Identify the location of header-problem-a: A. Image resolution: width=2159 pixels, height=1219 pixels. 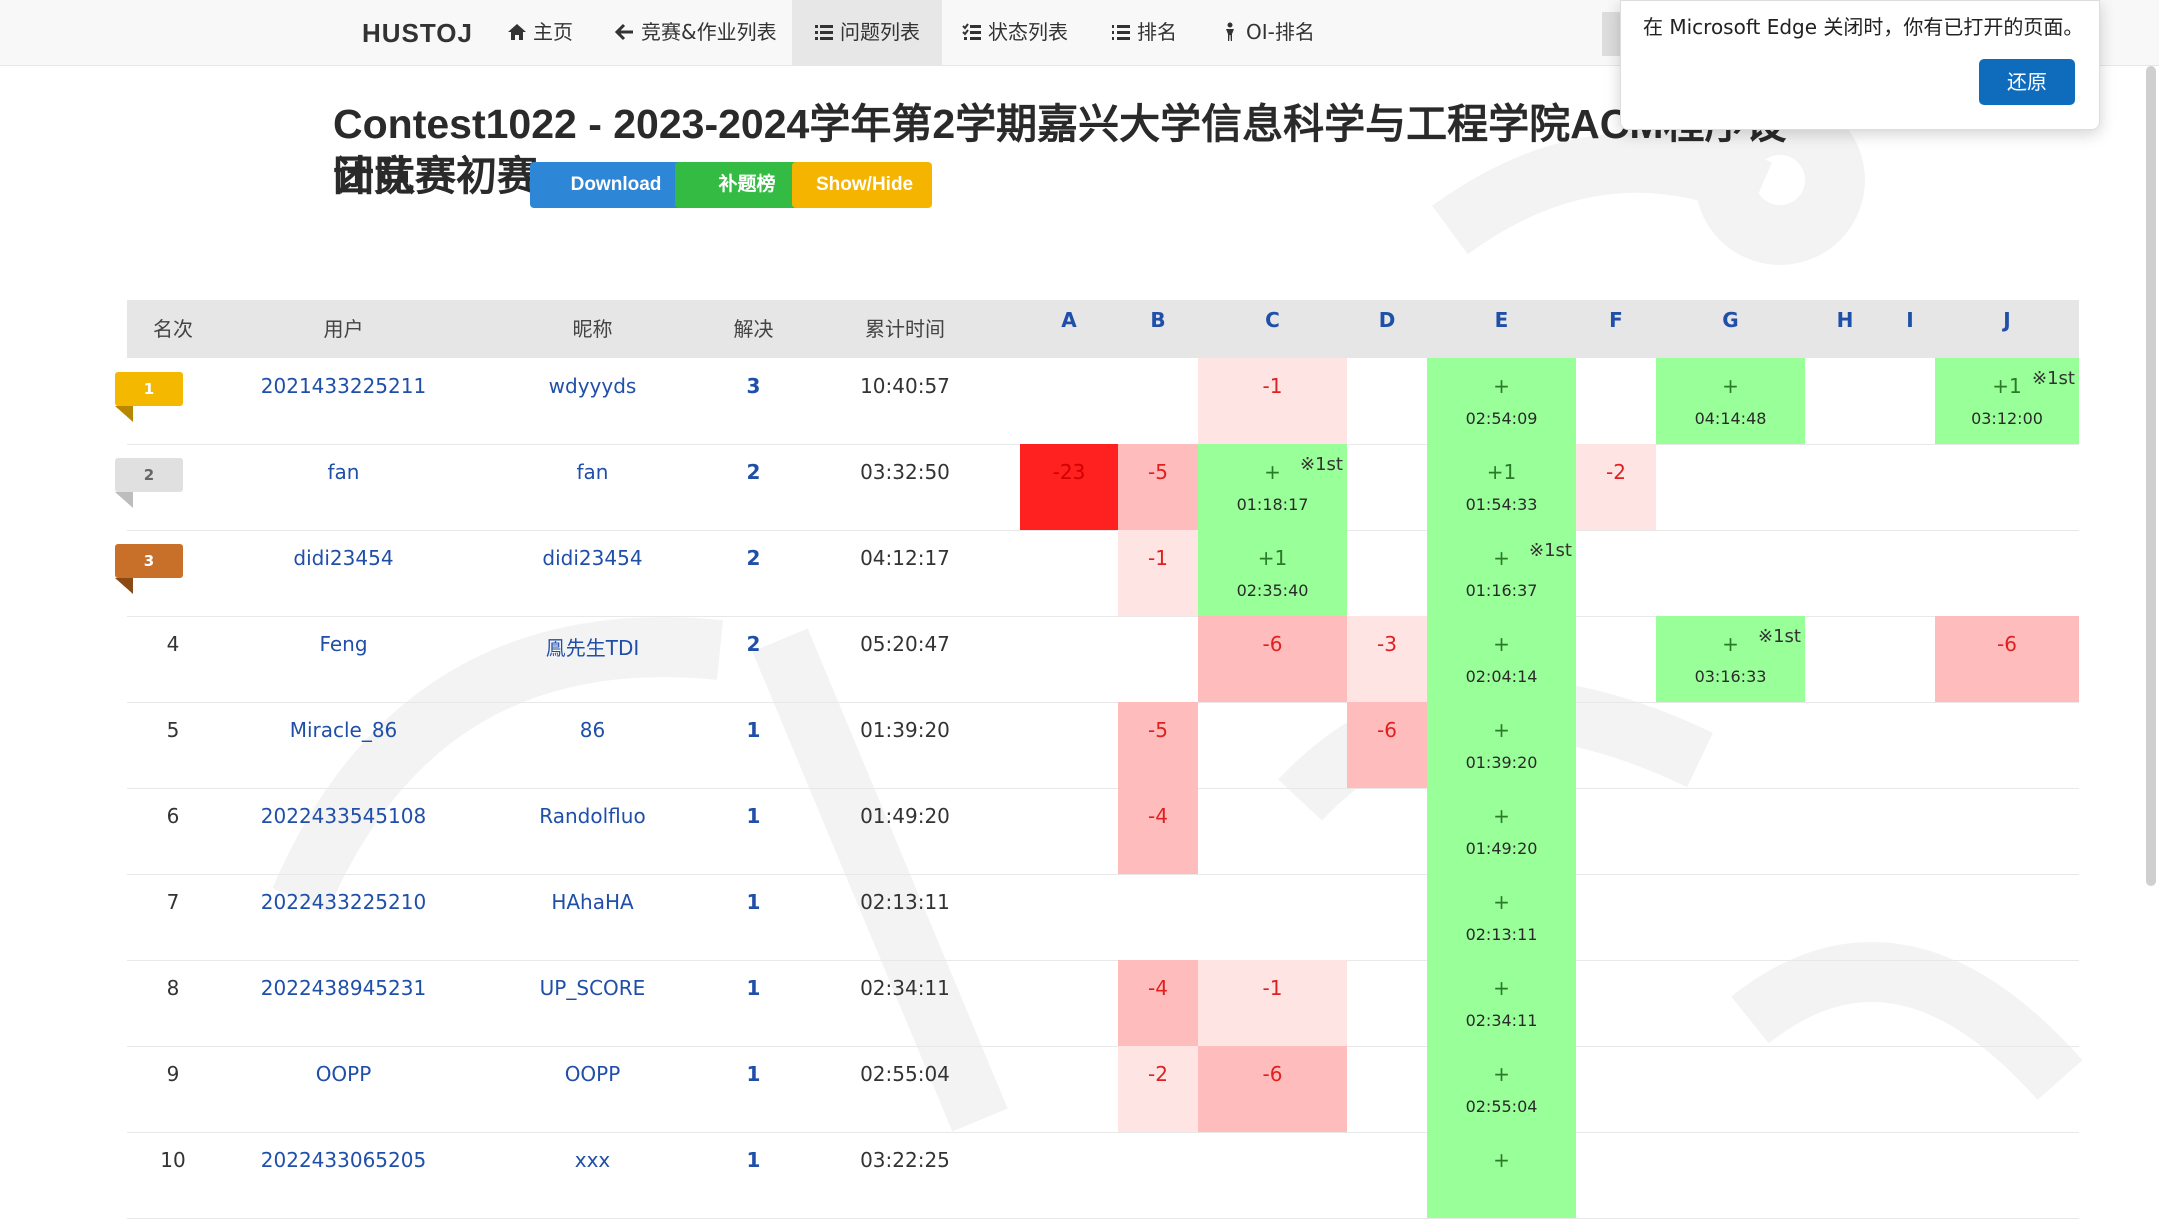
(1069, 329).